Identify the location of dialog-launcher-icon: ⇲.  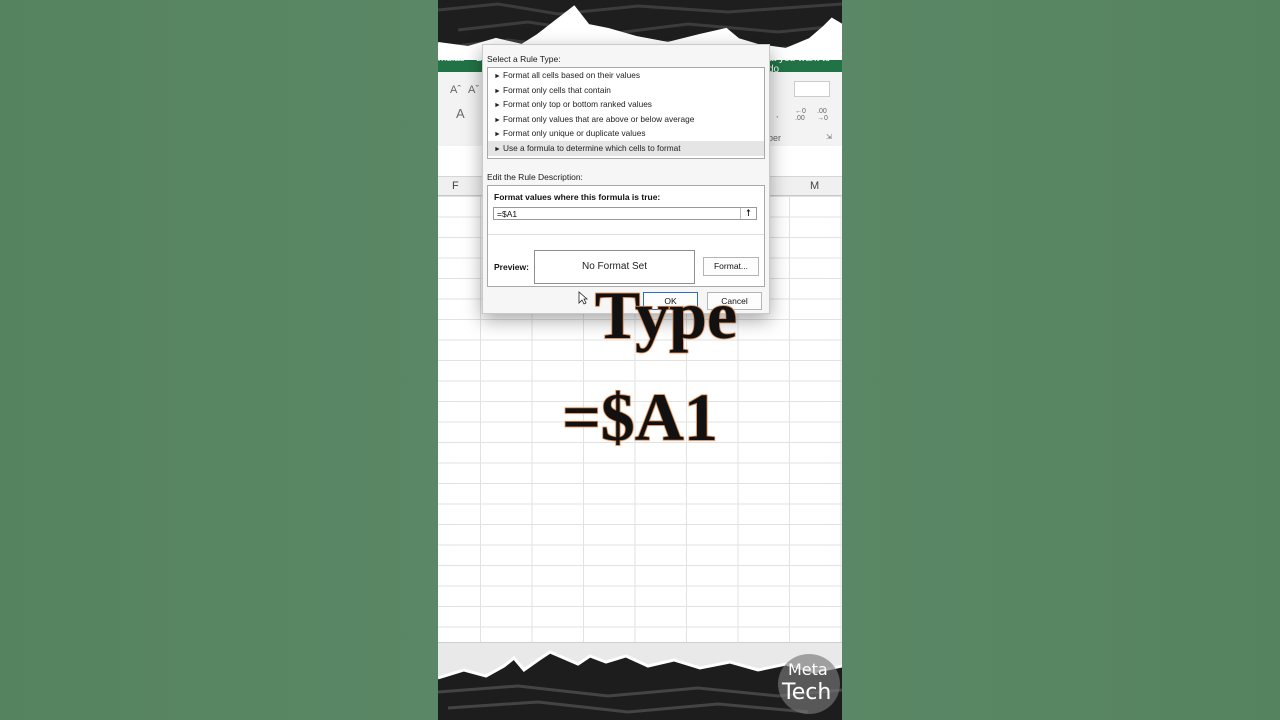
(829, 137).